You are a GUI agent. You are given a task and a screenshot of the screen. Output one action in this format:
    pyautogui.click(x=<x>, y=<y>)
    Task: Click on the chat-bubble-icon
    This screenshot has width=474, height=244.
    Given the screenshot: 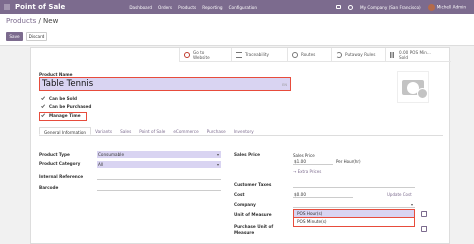 What is the action you would take?
    pyautogui.click(x=338, y=7)
    